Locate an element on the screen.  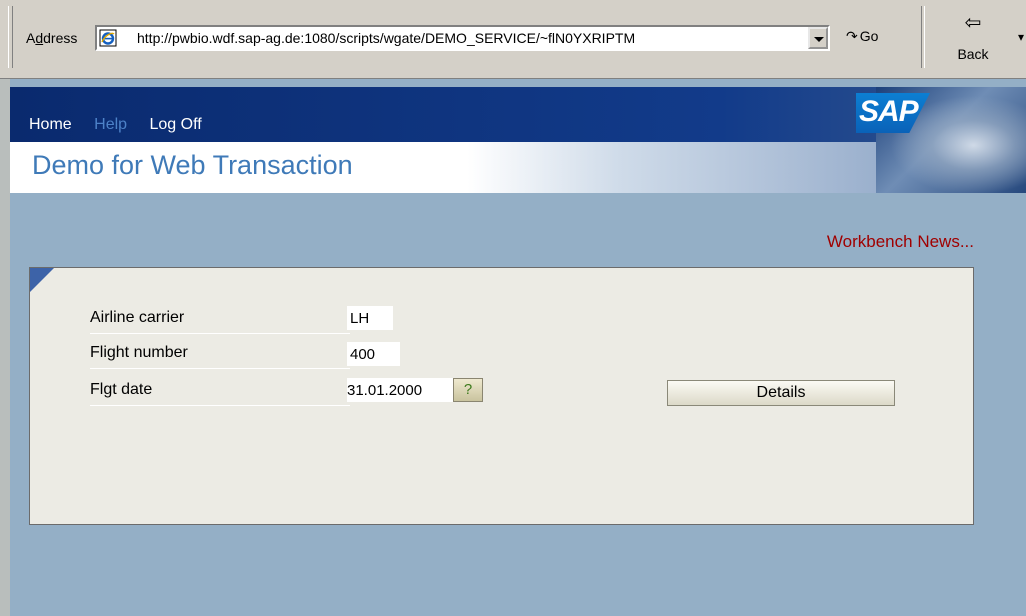
details-button: Details is located at coordinates (781, 393).